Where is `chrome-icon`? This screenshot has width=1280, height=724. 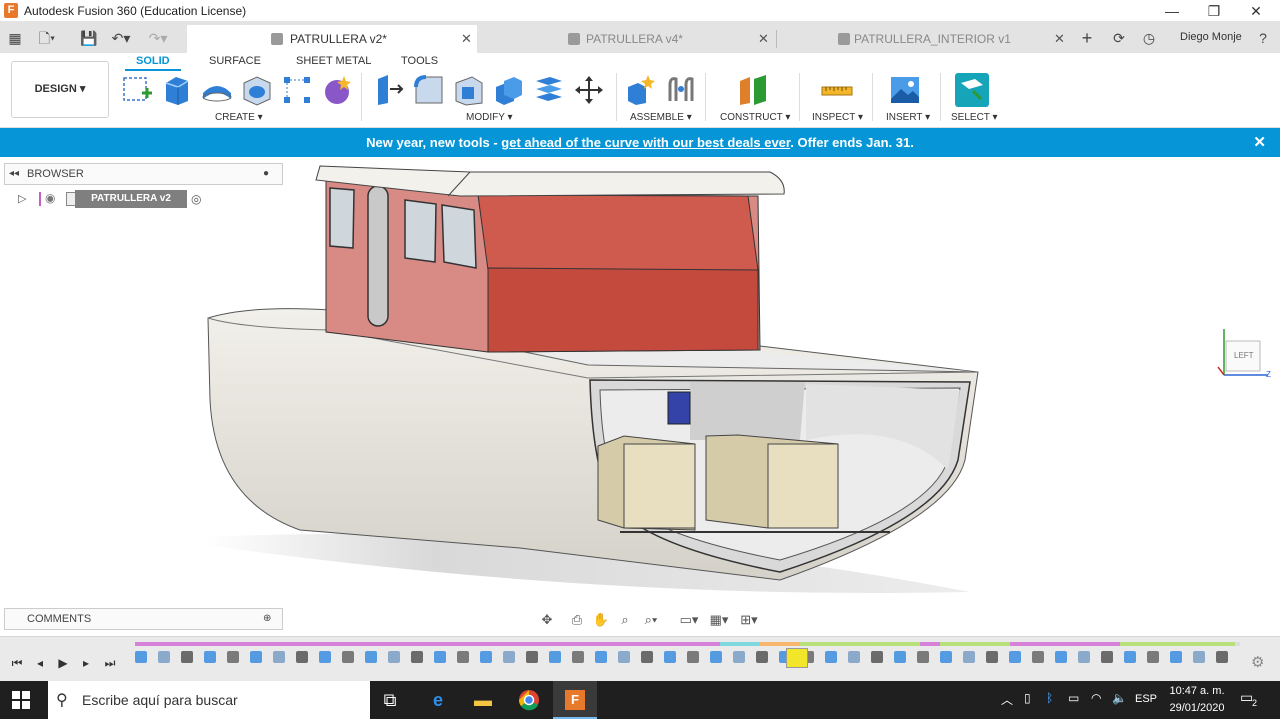
chrome-icon is located at coordinates (529, 700).